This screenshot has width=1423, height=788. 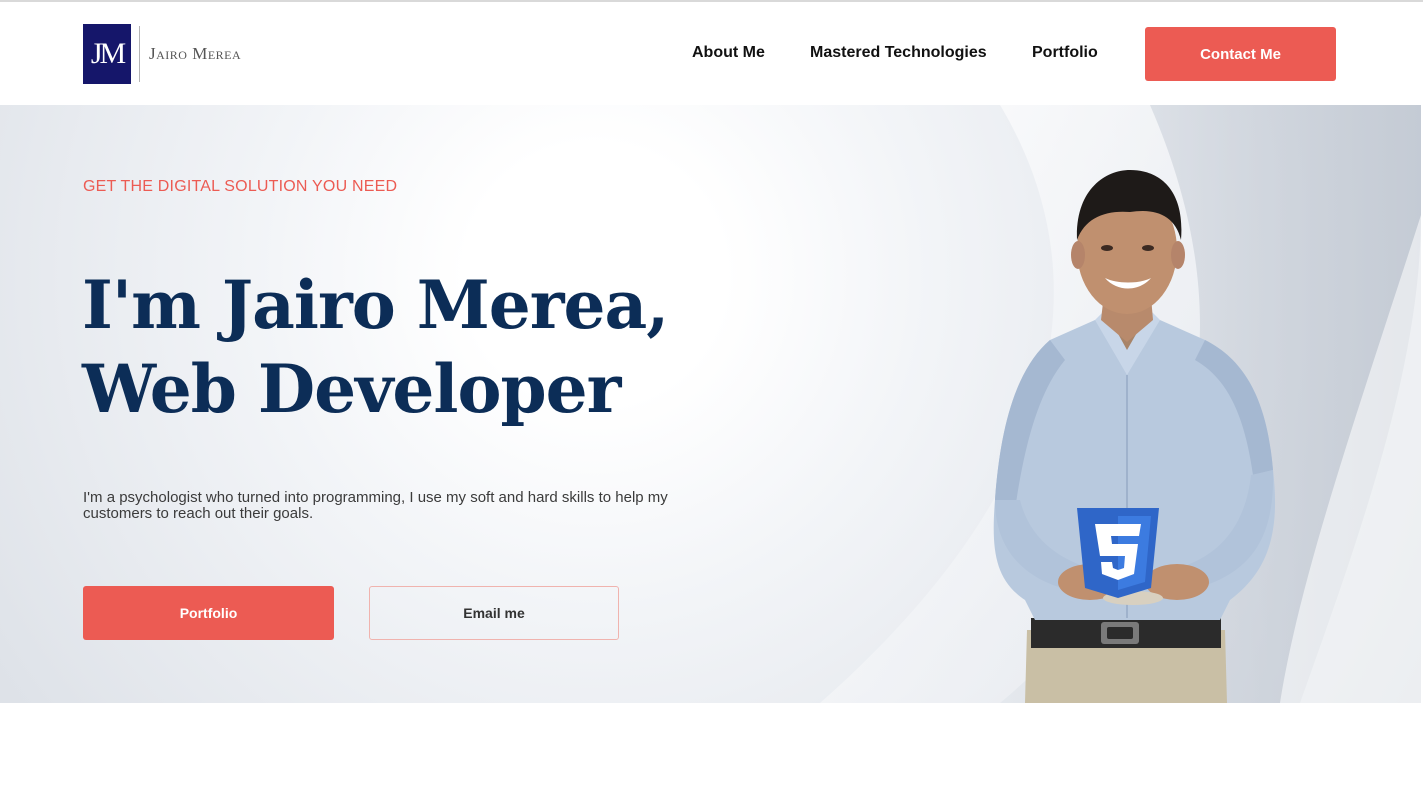 What do you see at coordinates (1065, 53) in the screenshot?
I see `nav-portfolio: Portfolio` at bounding box center [1065, 53].